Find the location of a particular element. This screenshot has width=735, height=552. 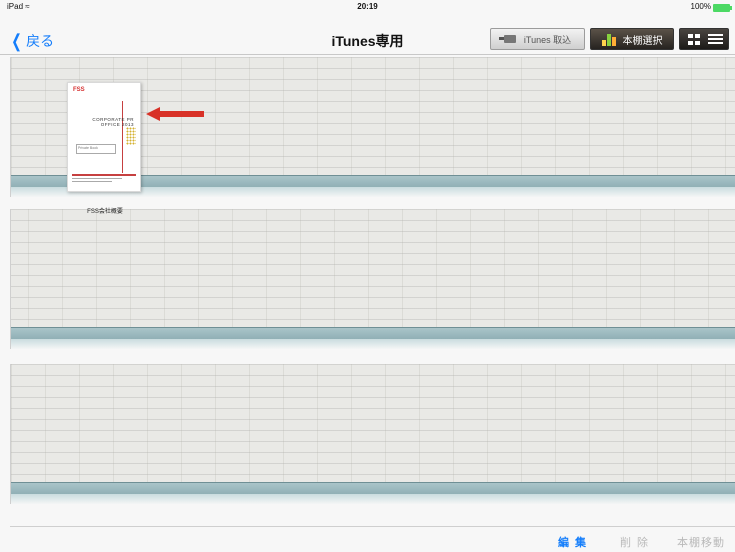

status-bar: iPad ≈ 20:19 100% is located at coordinates (367, 7).